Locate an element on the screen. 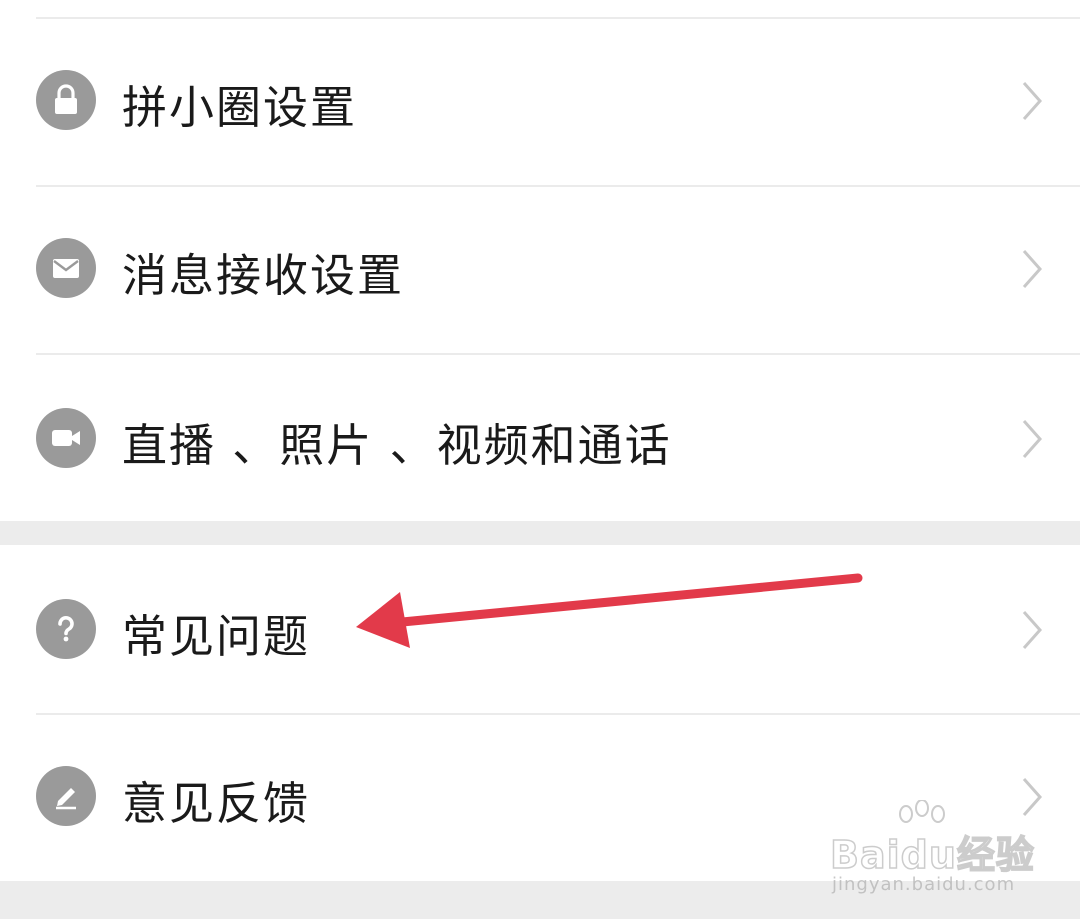 This screenshot has height=919, width=1080. settings-item-label: 拼小圈设置 is located at coordinates (240, 107).